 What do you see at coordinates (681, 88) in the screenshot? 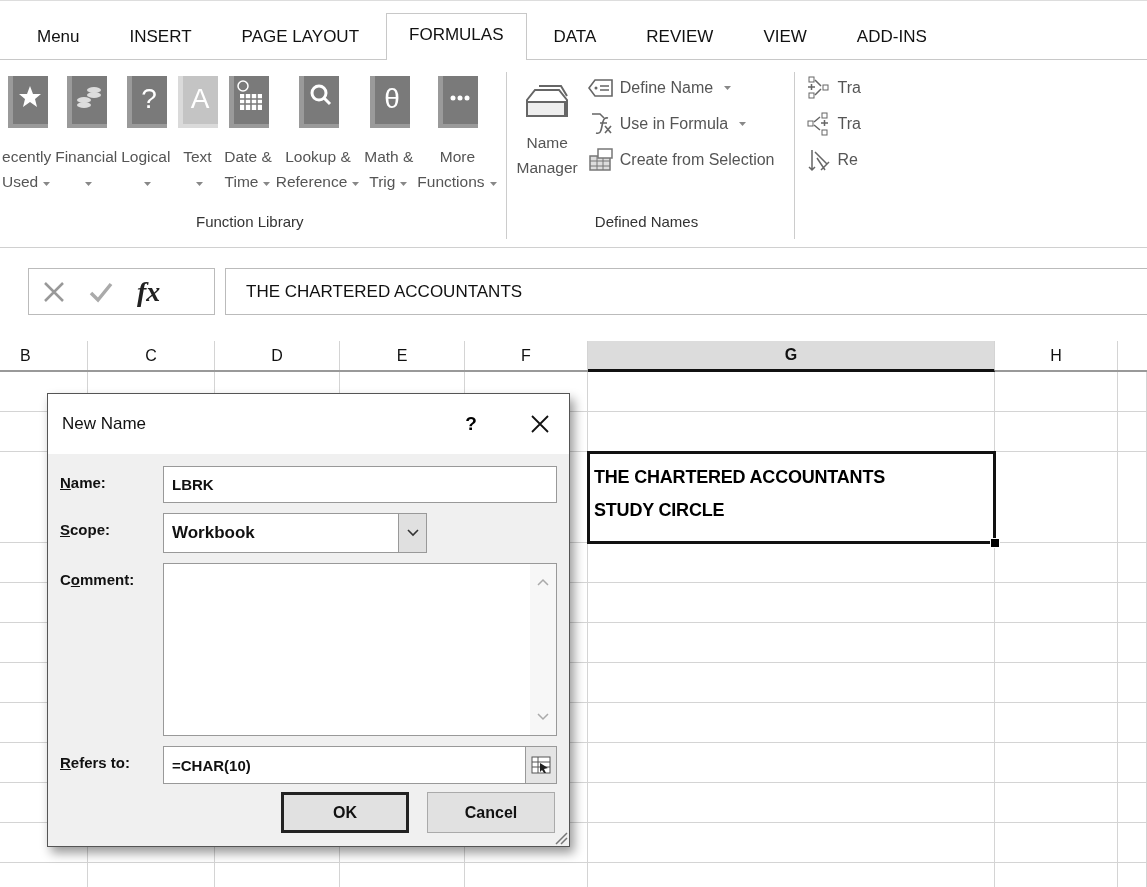
I see `ribbon-command: Define Name` at bounding box center [681, 88].